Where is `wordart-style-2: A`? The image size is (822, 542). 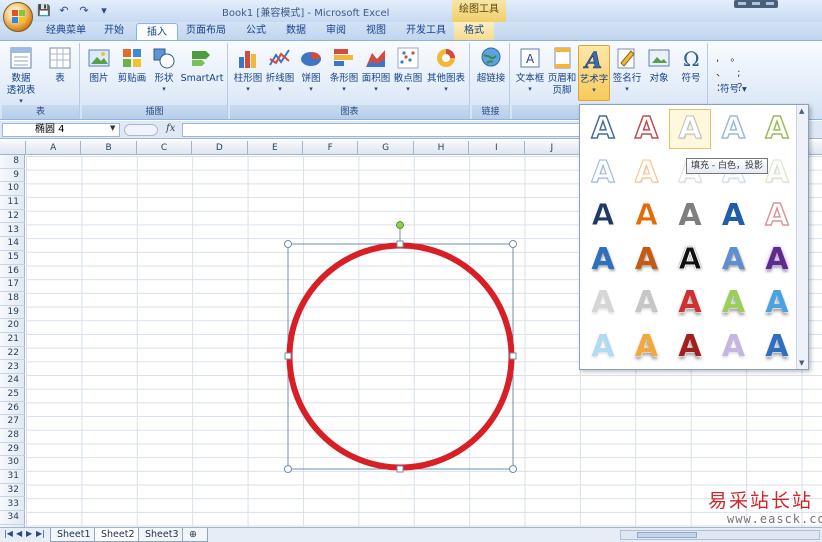 wordart-style-2: A is located at coordinates (647, 129).